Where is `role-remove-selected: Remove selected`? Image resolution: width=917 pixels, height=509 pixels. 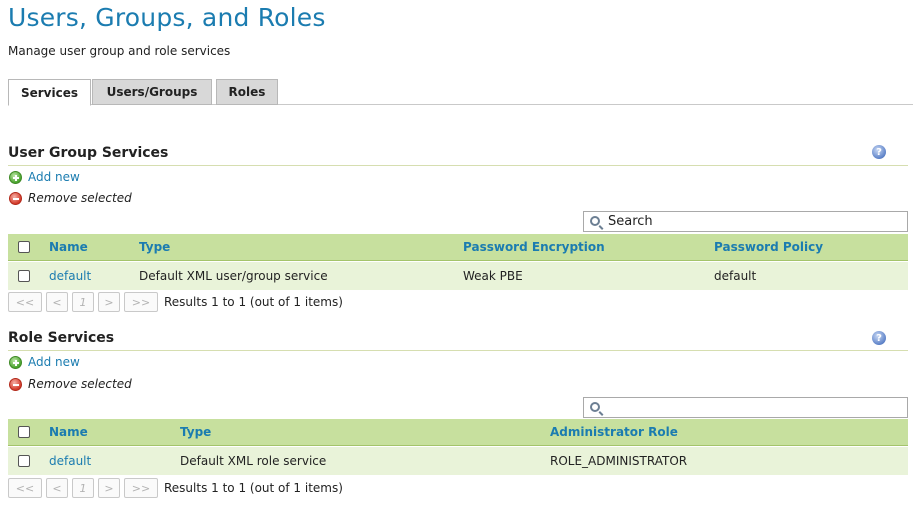
role-remove-selected: Remove selected is located at coordinates (70, 384).